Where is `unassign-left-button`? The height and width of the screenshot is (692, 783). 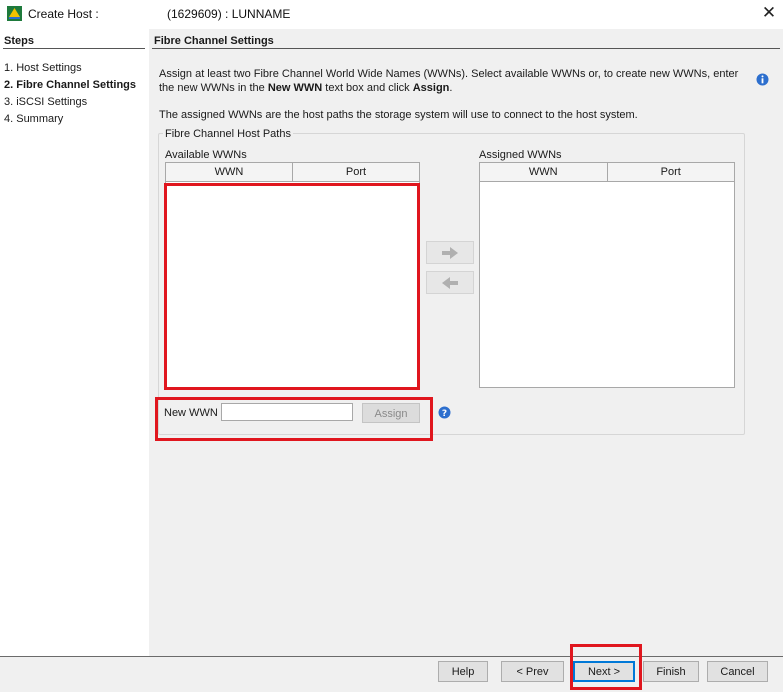
unassign-left-button is located at coordinates (450, 282).